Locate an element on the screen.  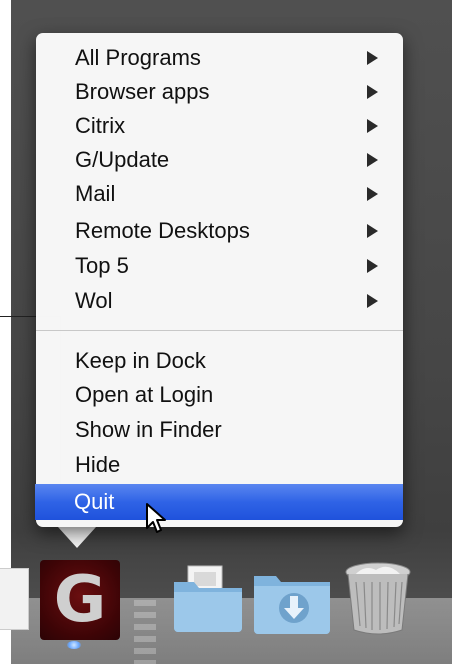
menu-item-all-programs: All Programs is located at coordinates (219, 58).